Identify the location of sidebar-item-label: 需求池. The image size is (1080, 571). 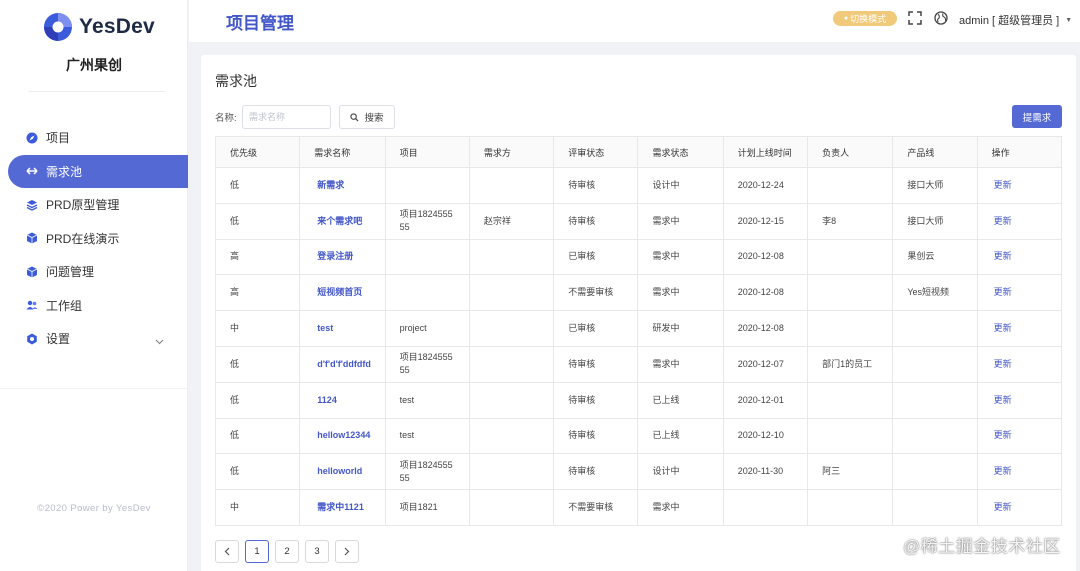
(64, 171).